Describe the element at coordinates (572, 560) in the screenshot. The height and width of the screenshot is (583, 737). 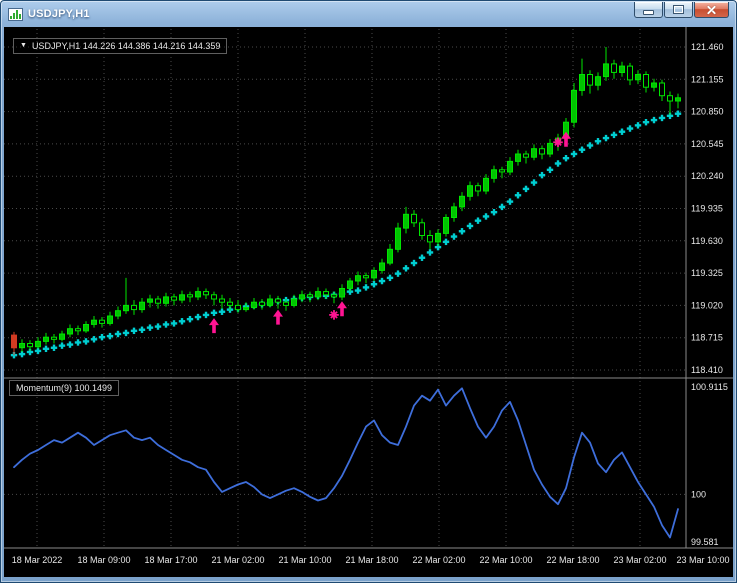
I see `svg-text: 22 Mar 18:00` at that location.